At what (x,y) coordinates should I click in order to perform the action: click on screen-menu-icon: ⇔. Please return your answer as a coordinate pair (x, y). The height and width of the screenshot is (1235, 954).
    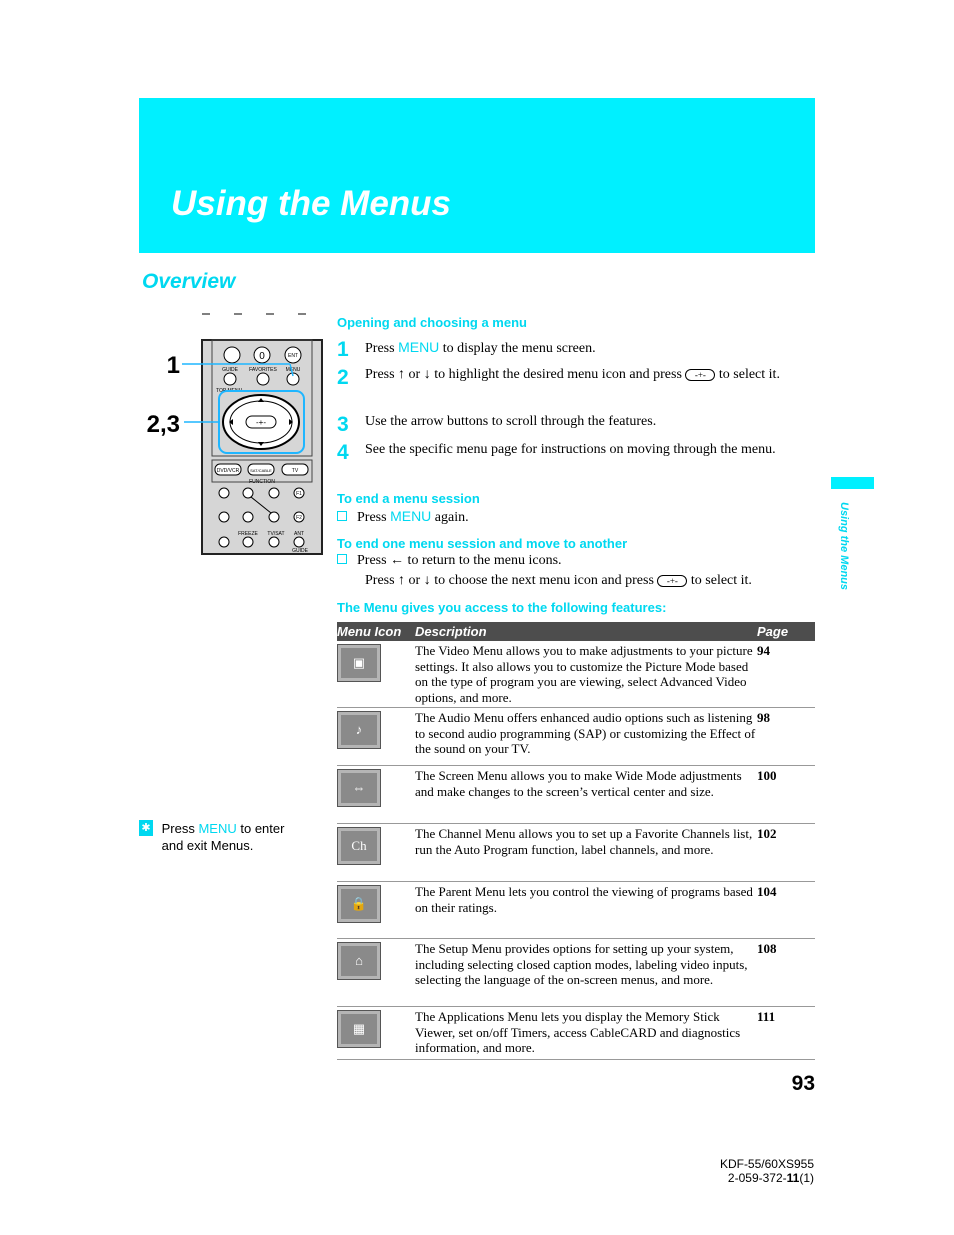
    Looking at the image, I should click on (359, 788).